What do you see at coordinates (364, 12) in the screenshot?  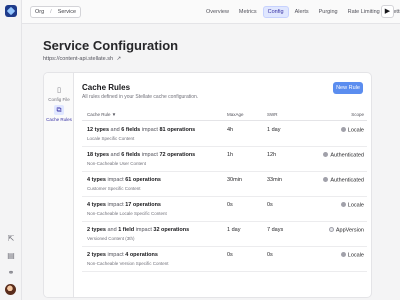 I see `nav-rate-limiting: Rate Limiting` at bounding box center [364, 12].